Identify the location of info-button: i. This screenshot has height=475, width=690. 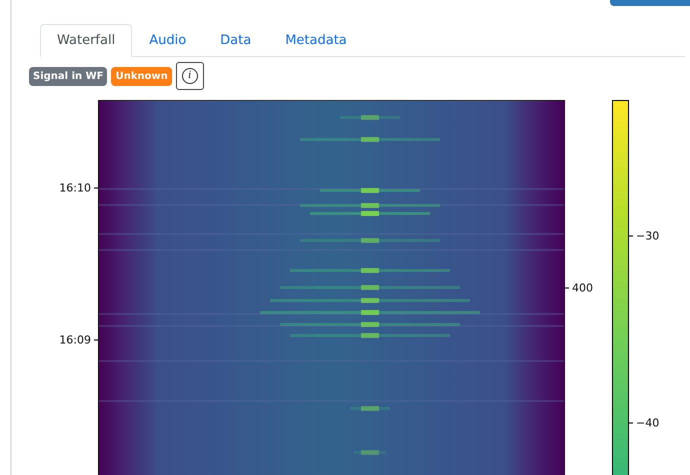
(190, 76).